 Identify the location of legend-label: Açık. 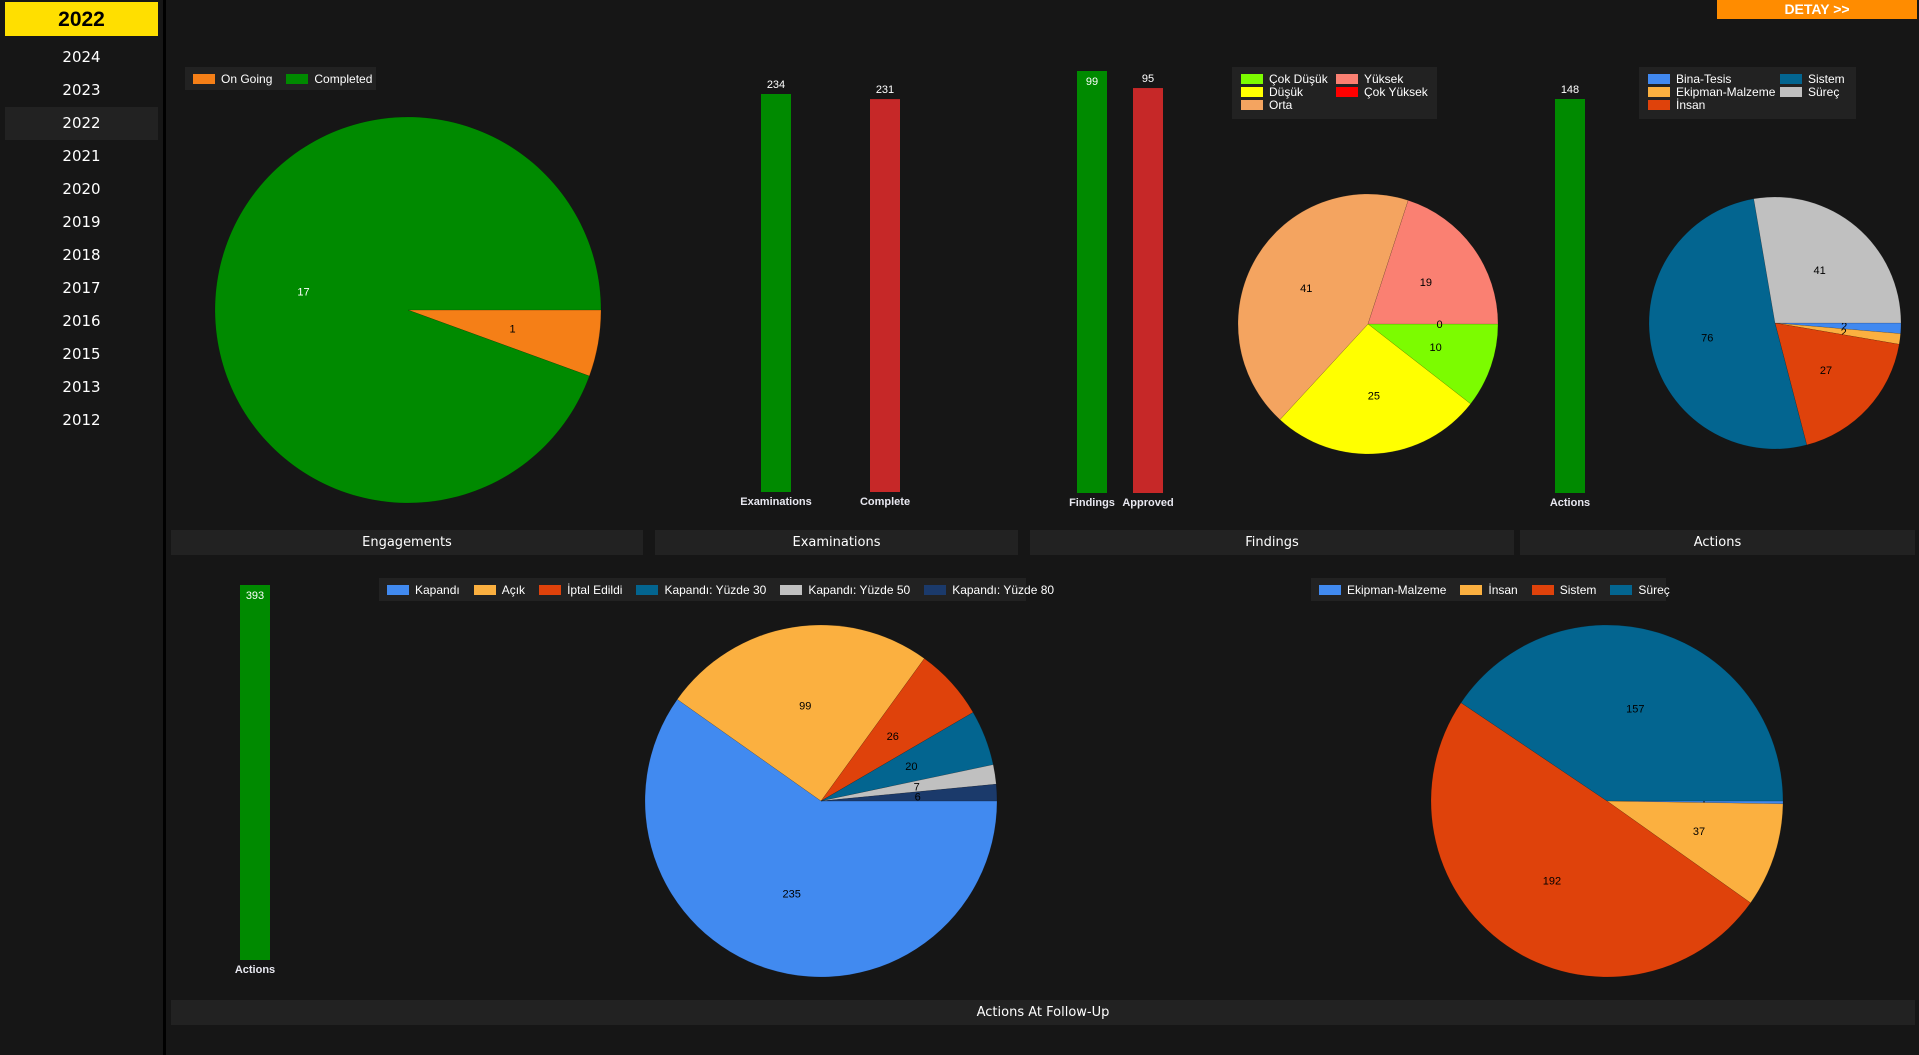
(513, 589).